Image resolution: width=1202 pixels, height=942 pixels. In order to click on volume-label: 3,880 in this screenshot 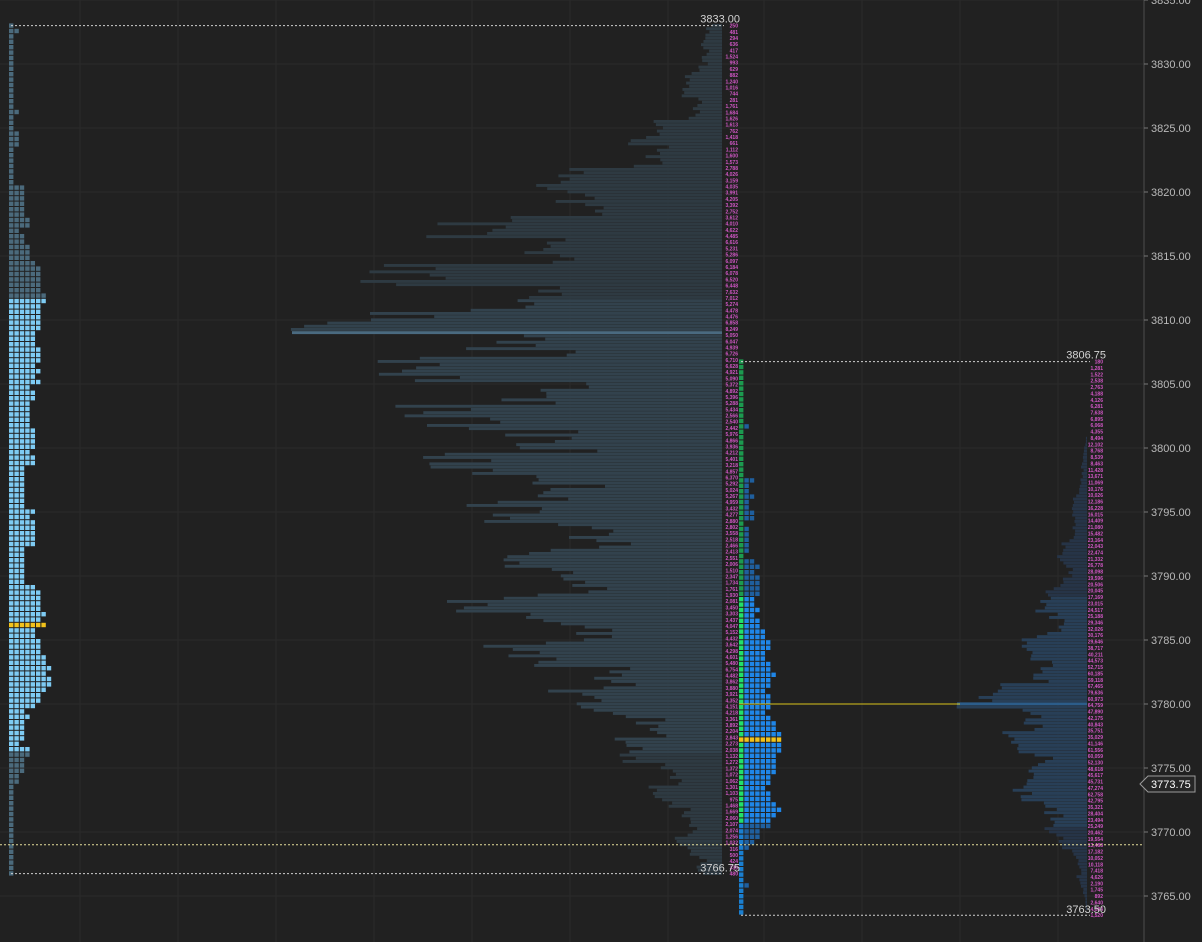, I will do `click(731, 689)`.